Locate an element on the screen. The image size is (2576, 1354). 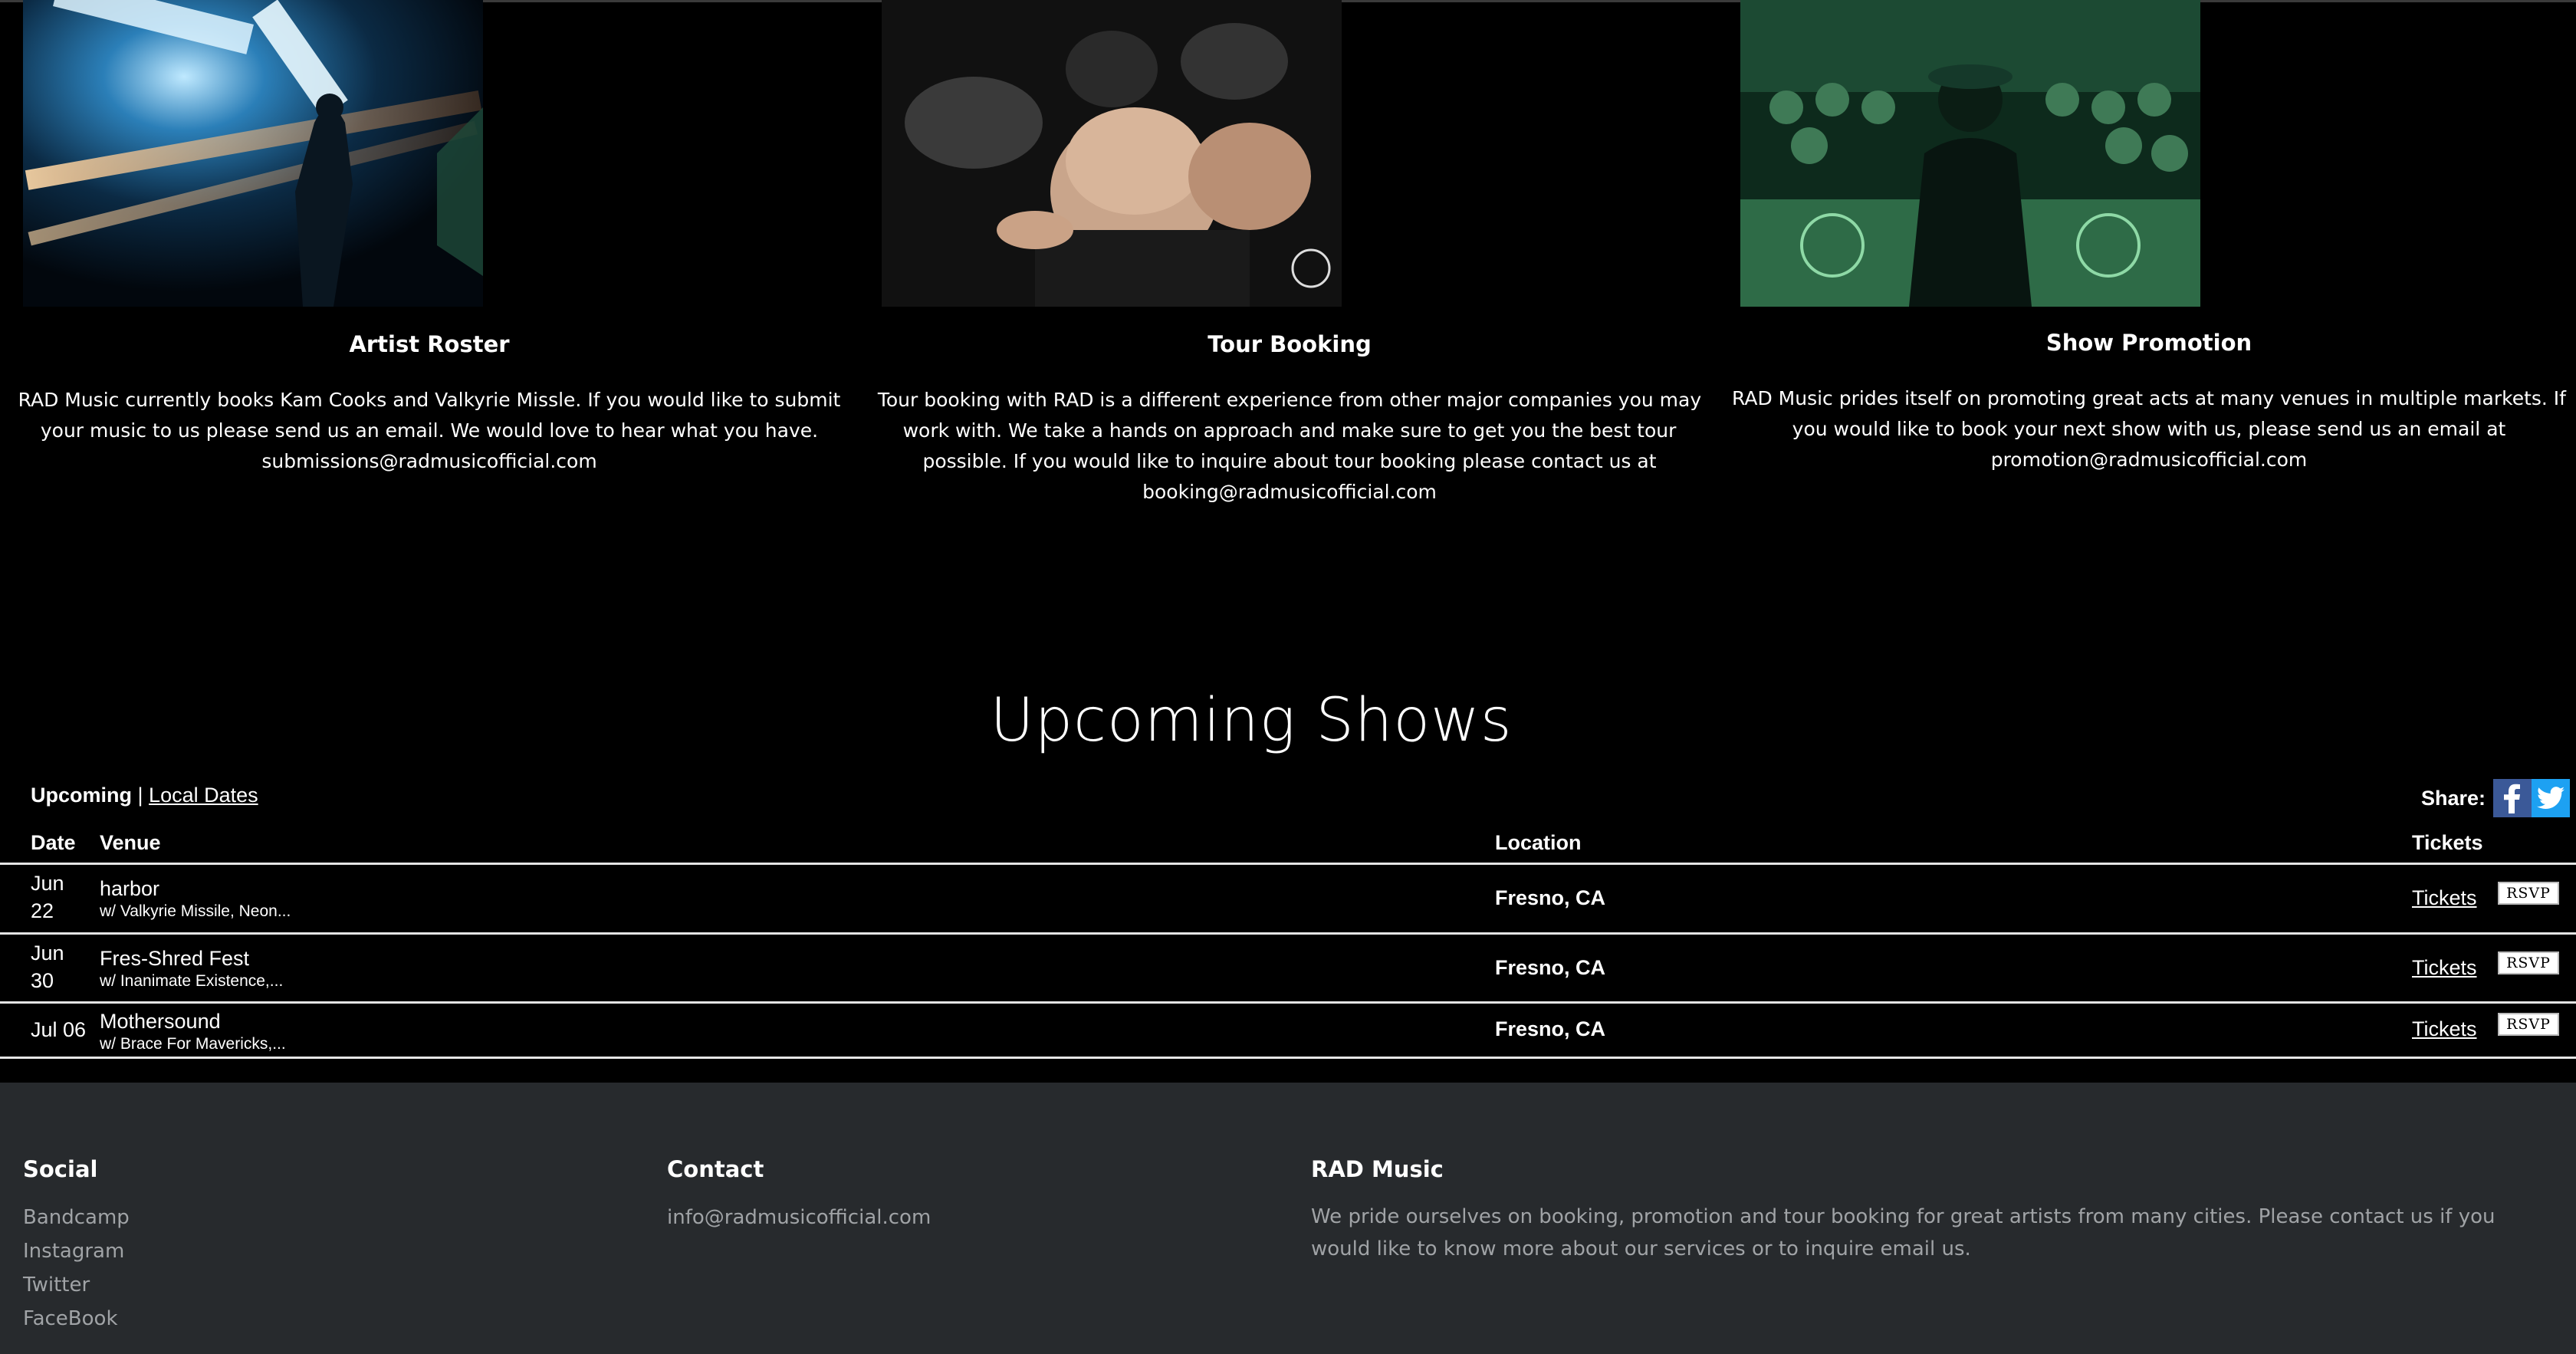
twitter-icon is located at coordinates (2550, 798).